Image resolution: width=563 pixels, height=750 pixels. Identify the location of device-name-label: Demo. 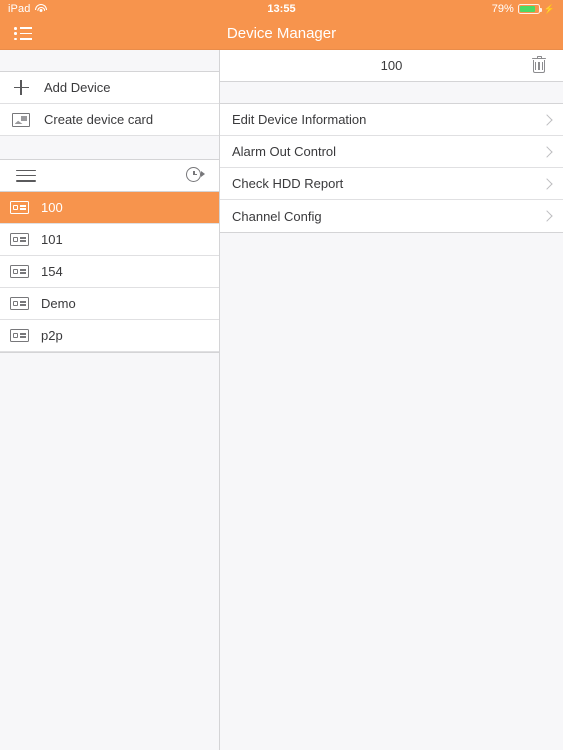
(58, 303).